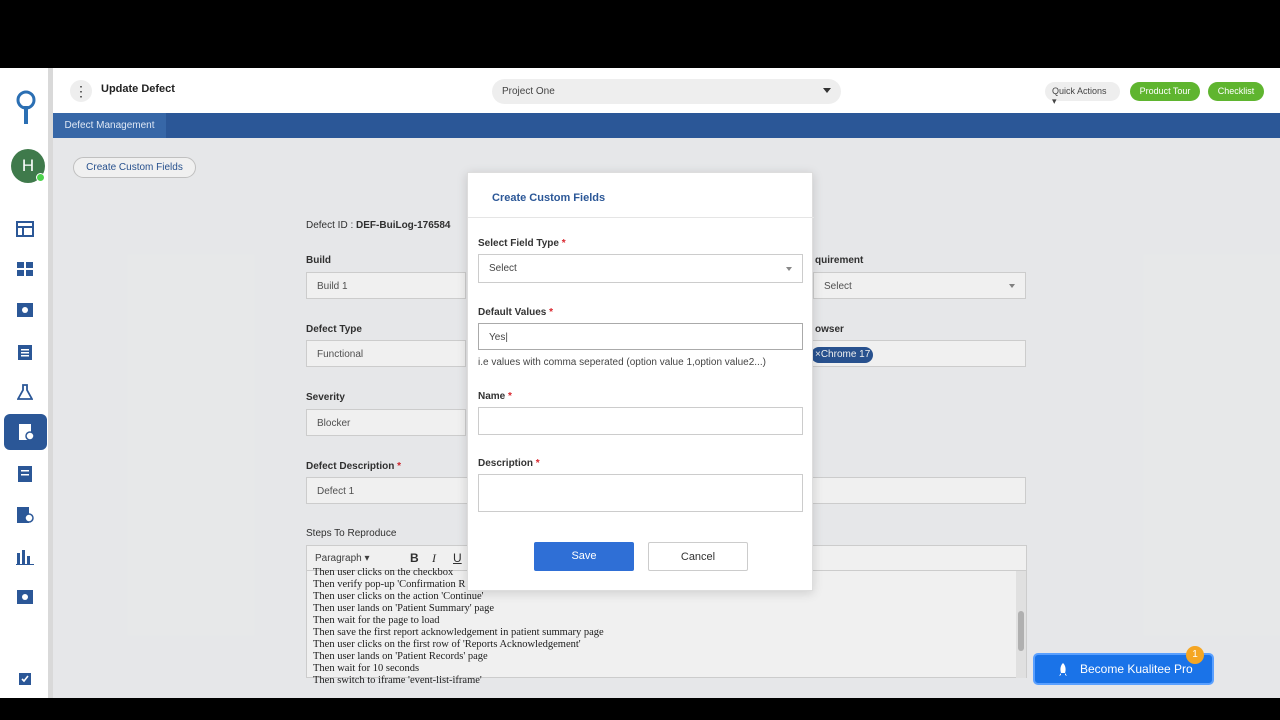  I want to click on settings-doc-icon, so click(25, 310).